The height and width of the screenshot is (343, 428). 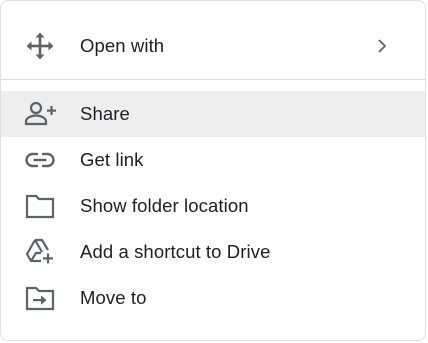 What do you see at coordinates (40, 298) in the screenshot?
I see `move-to-folder-icon` at bounding box center [40, 298].